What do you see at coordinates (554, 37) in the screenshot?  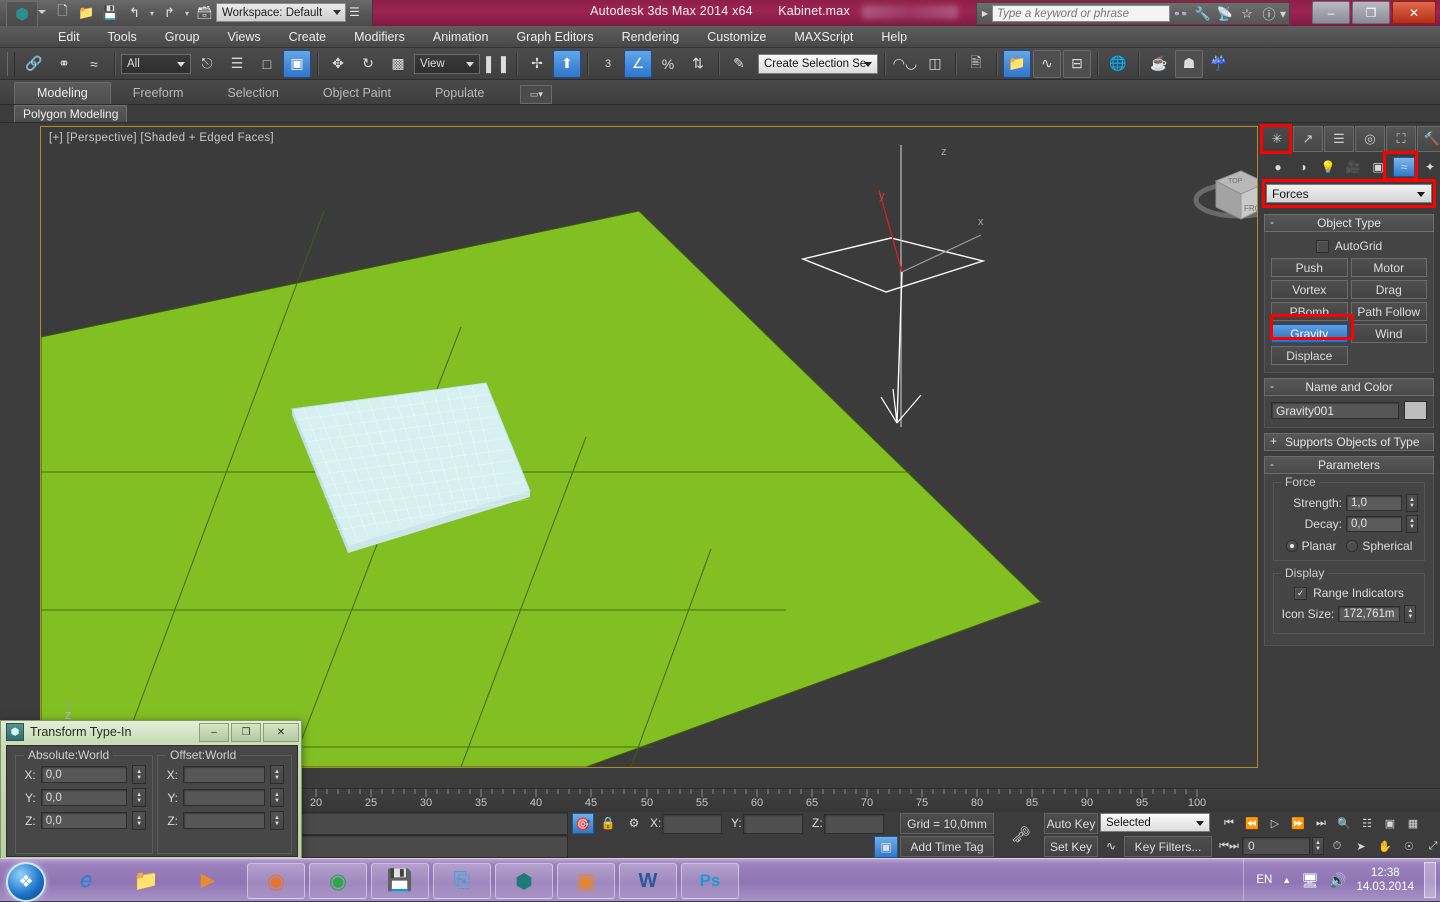 I see `menu-item-graph-editors: Graph Editors` at bounding box center [554, 37].